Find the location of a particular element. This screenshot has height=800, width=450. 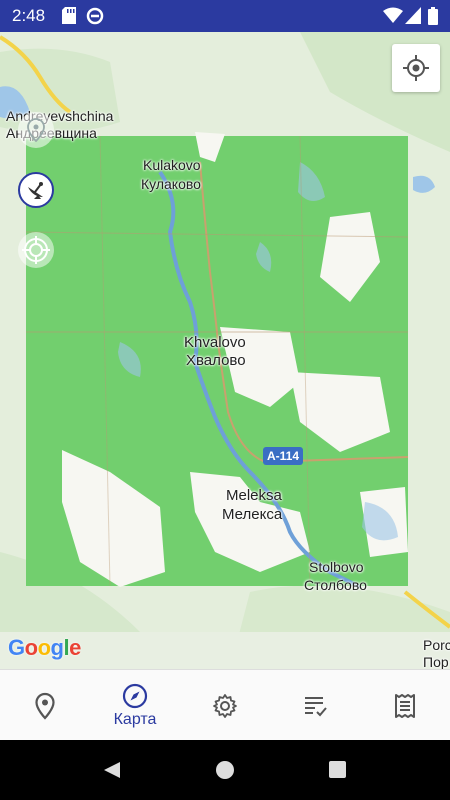

place-label-ru: Кулаково is located at coordinates (171, 184).